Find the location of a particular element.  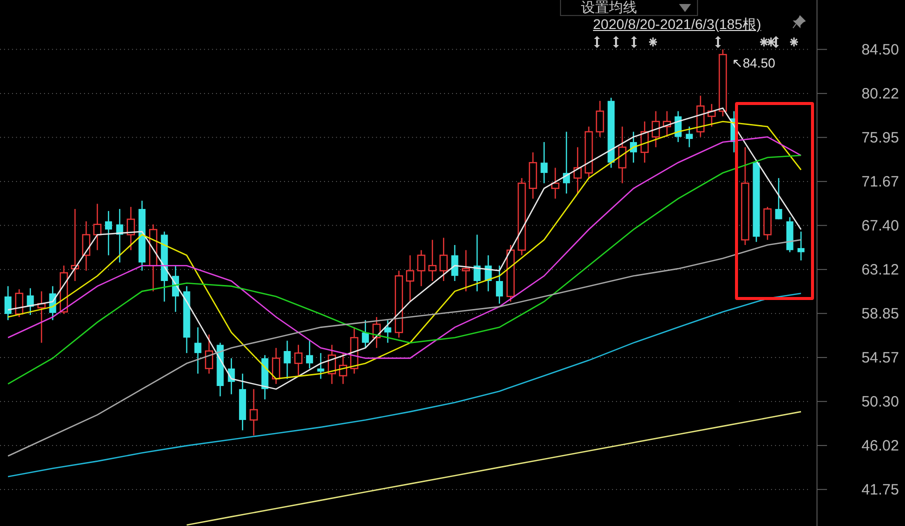

axis-label: 84.50 is located at coordinates (880, 49).